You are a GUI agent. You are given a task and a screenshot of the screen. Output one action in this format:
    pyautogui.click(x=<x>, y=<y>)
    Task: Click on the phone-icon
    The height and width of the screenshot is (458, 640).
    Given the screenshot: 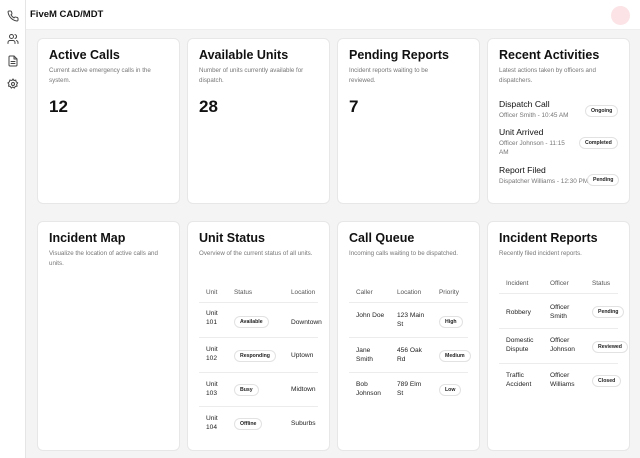 What is the action you would take?
    pyautogui.click(x=13, y=16)
    